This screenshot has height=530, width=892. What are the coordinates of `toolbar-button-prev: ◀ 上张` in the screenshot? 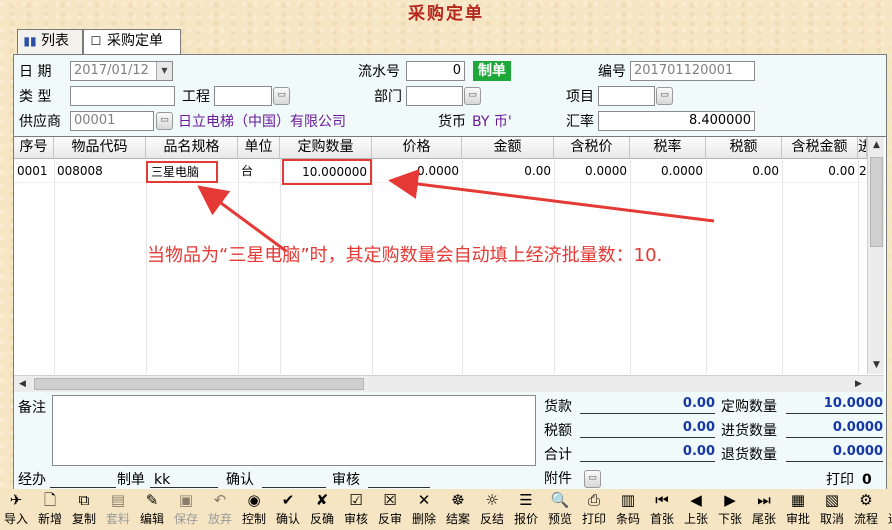 It's located at (696, 509).